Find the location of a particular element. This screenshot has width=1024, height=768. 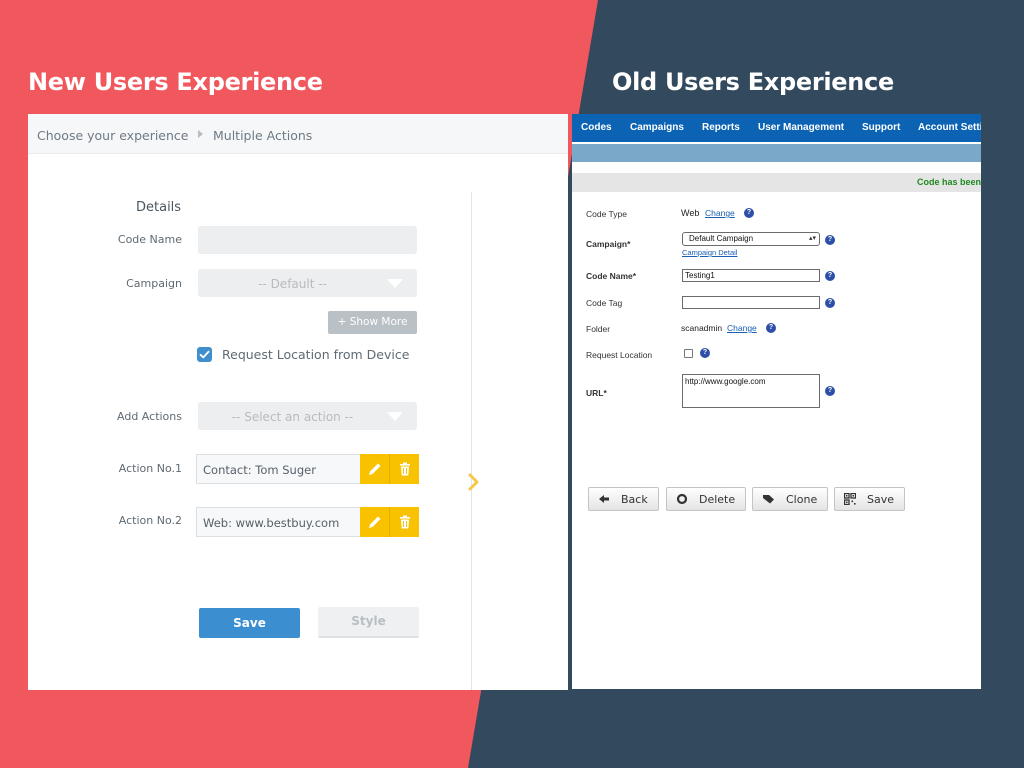

old-url-label: URL* is located at coordinates (596, 393).